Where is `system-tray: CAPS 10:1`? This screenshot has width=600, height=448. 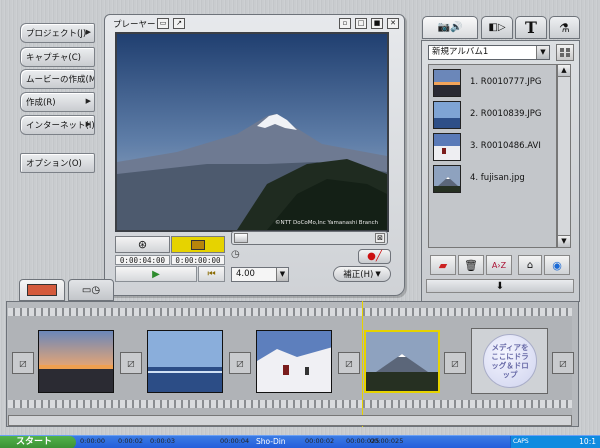
system-tray: CAPS 10:1 is located at coordinates (555, 442).